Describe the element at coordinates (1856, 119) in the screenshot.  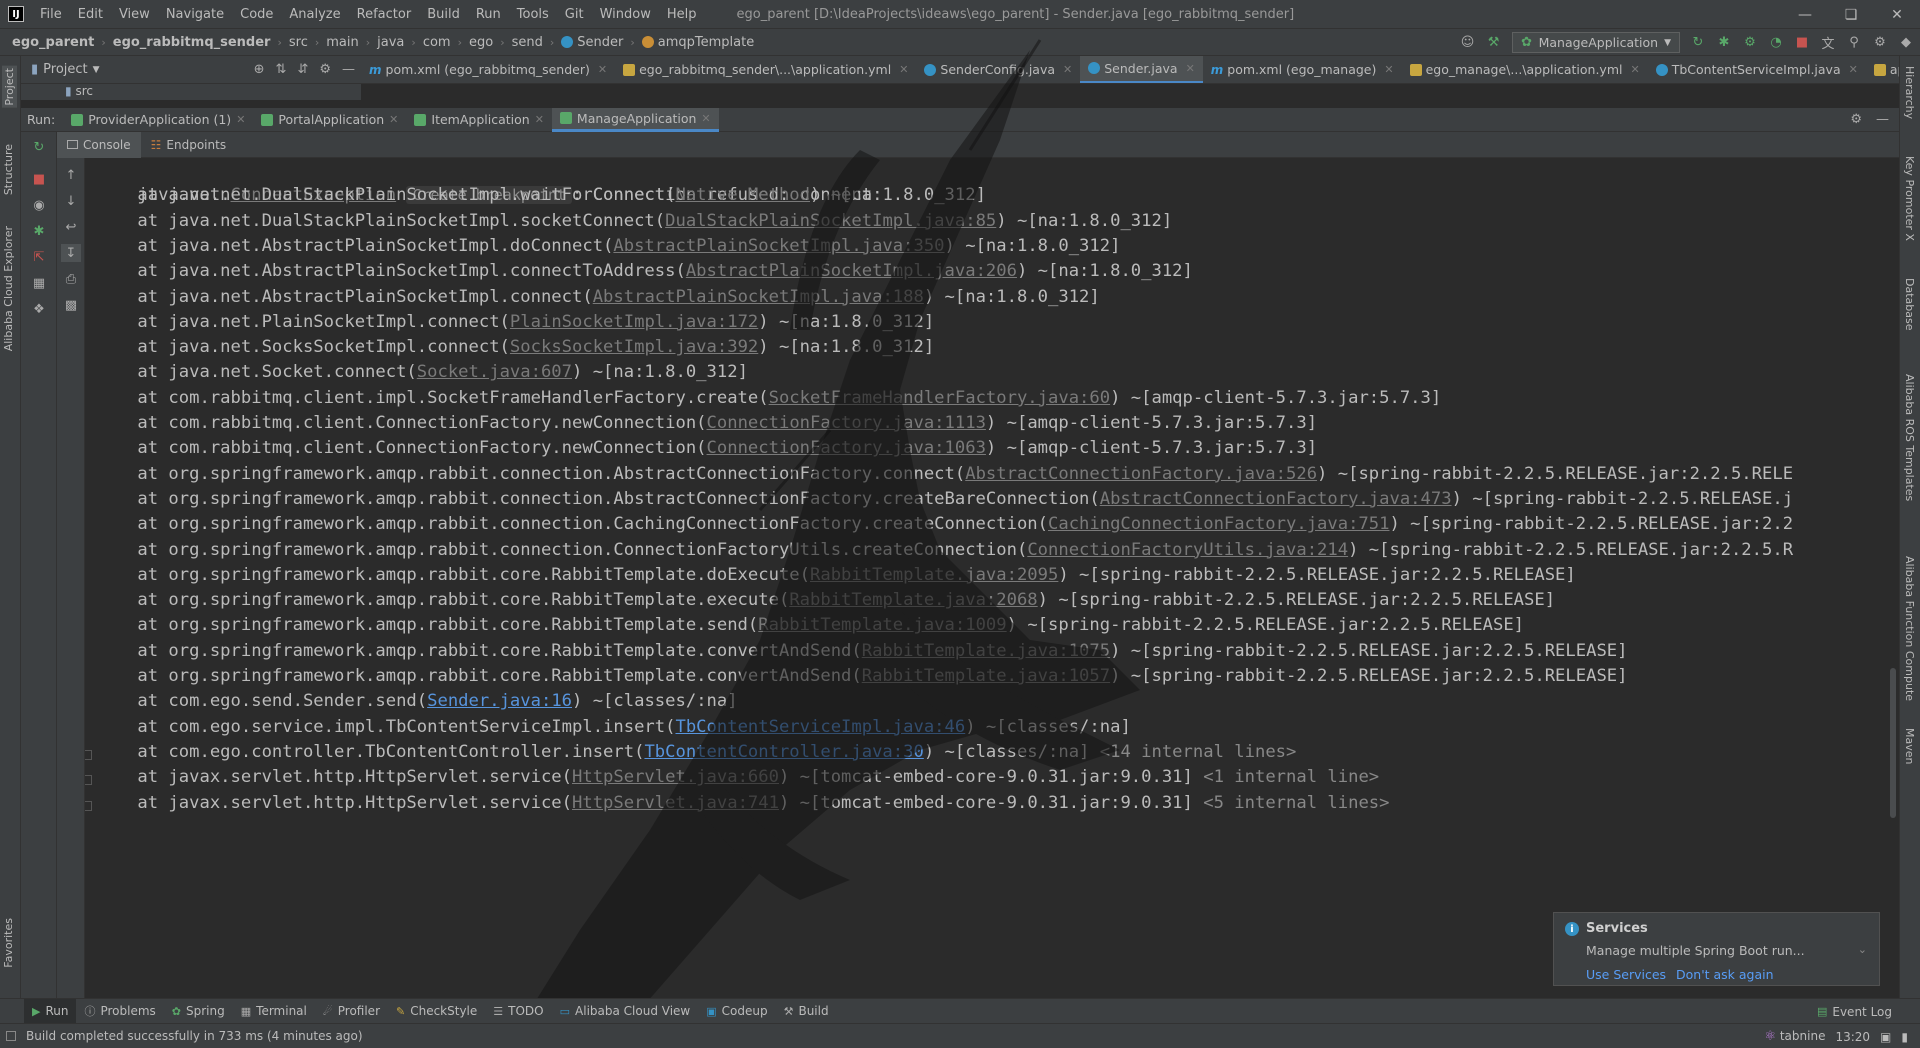
I see `gear-icon: ⚙` at that location.